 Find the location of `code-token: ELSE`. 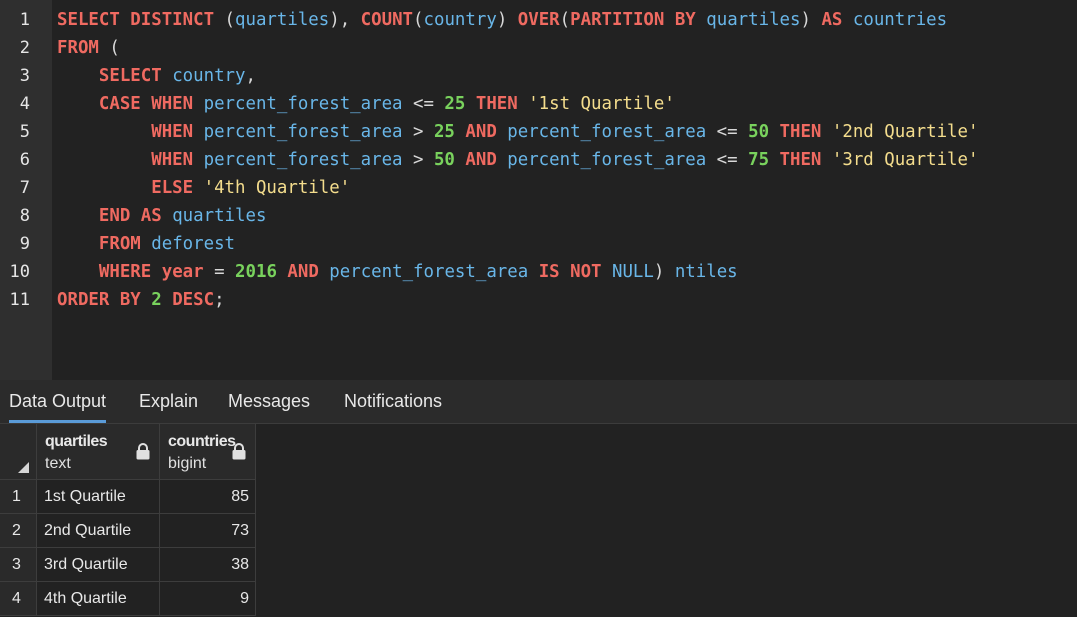

code-token: ELSE is located at coordinates (177, 188).